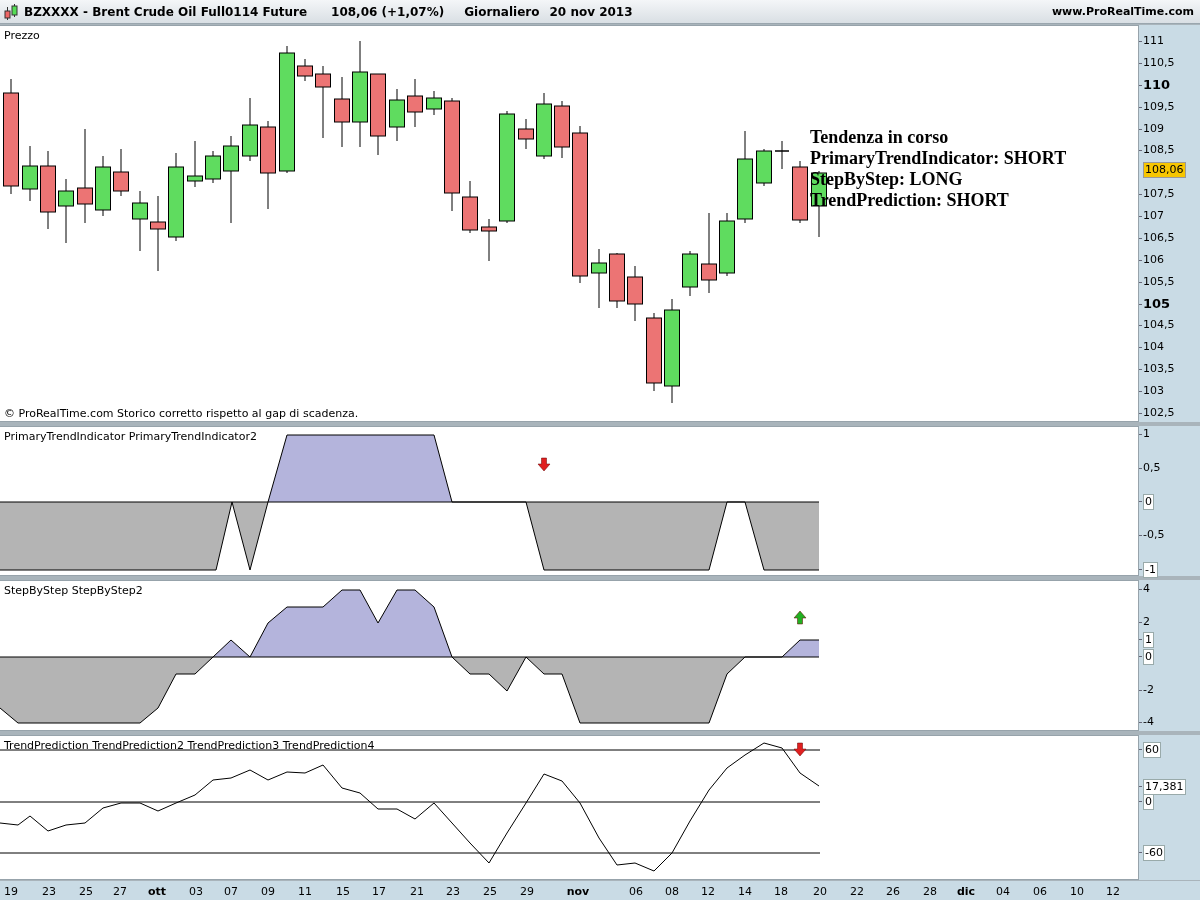 The image size is (1200, 900). What do you see at coordinates (1159, 237) in the screenshot?
I see `axis-label: 106,5` at bounding box center [1159, 237].